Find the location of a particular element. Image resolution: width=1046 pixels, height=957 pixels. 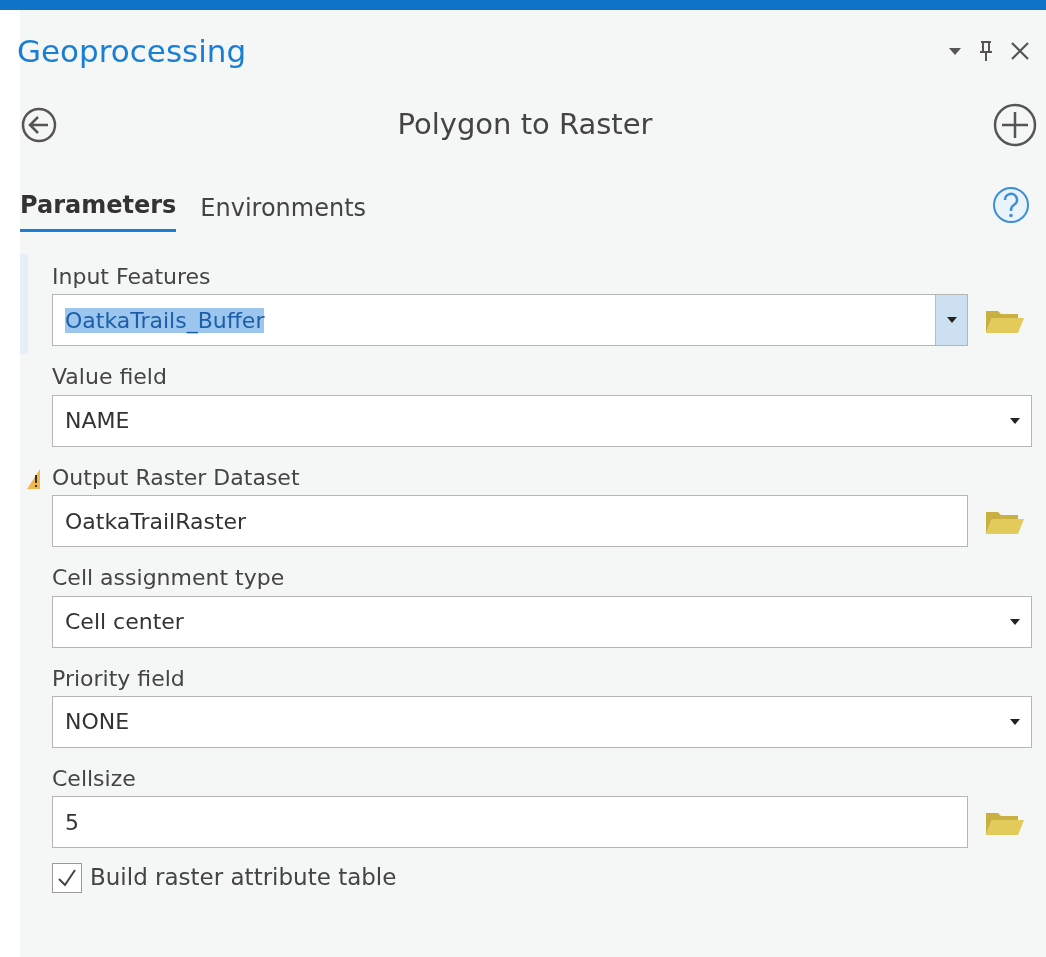

back-icon is located at coordinates (39, 125).